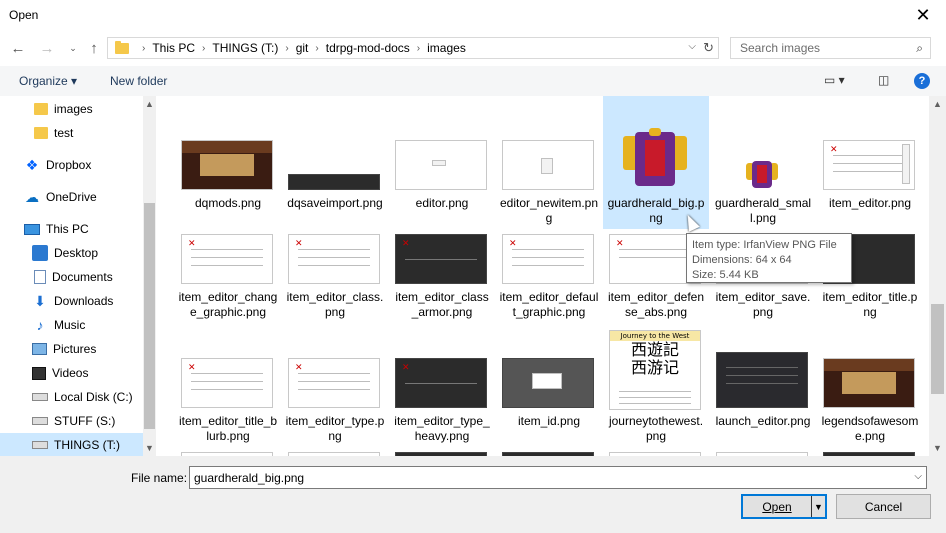 Image resolution: width=946 pixels, height=533 pixels. Describe the element at coordinates (763, 210) in the screenshot. I see `file-name: guardherald_small.png` at that location.